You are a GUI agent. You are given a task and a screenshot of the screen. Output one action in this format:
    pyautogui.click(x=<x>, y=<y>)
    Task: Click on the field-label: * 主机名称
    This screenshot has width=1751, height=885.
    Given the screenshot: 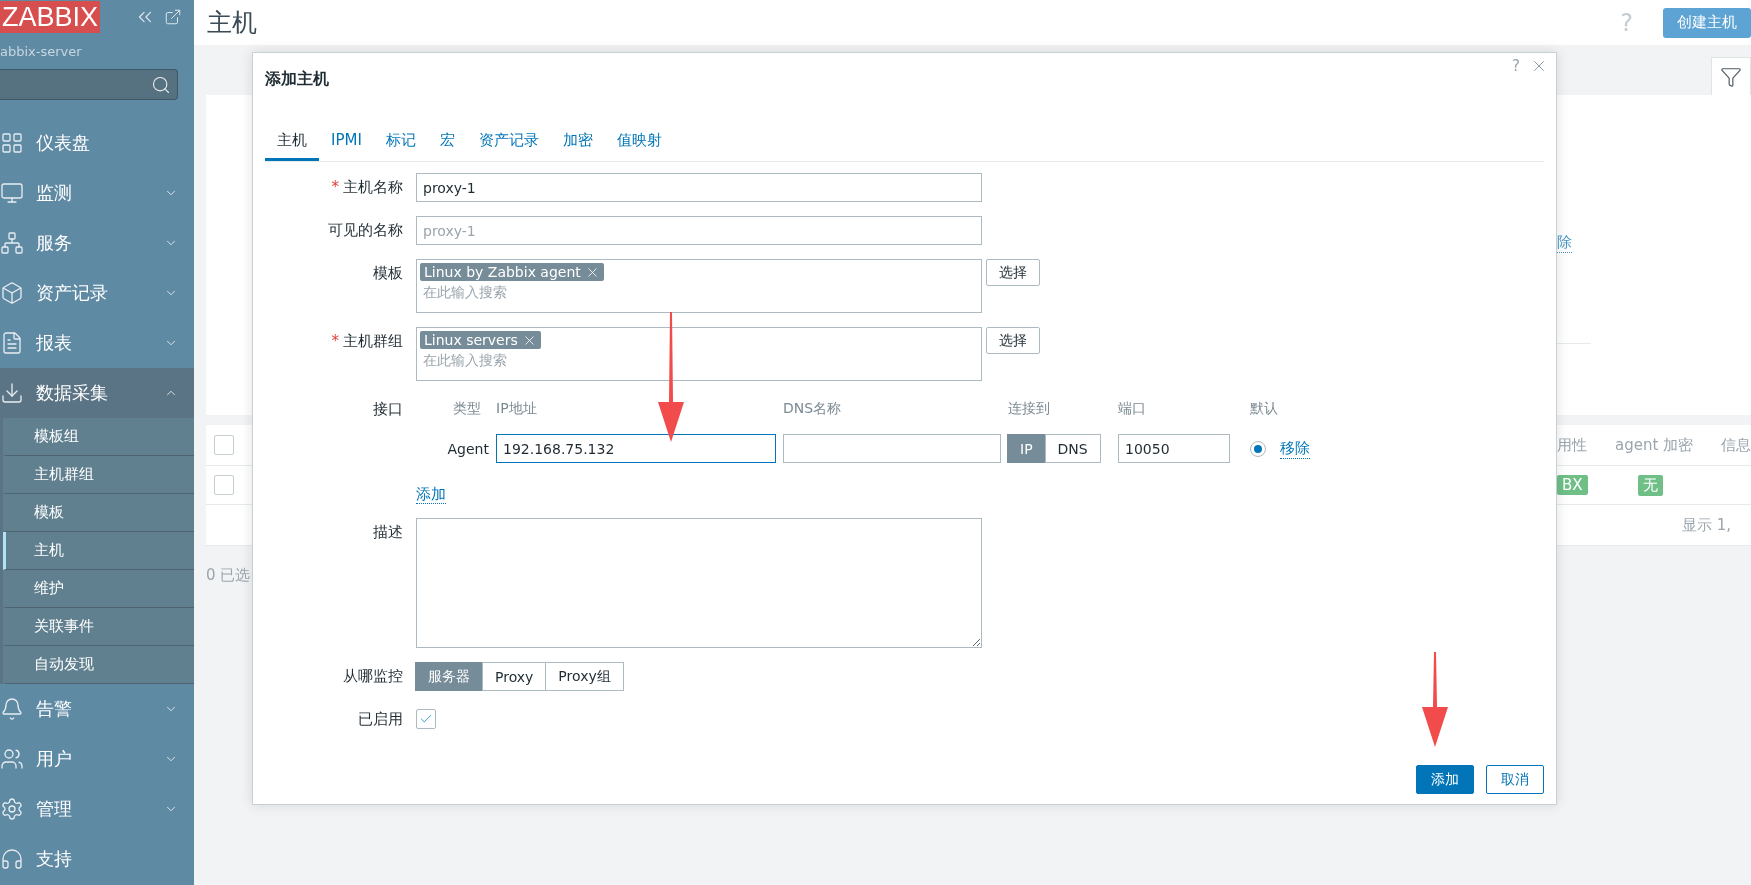 What is the action you would take?
    pyautogui.click(x=366, y=187)
    